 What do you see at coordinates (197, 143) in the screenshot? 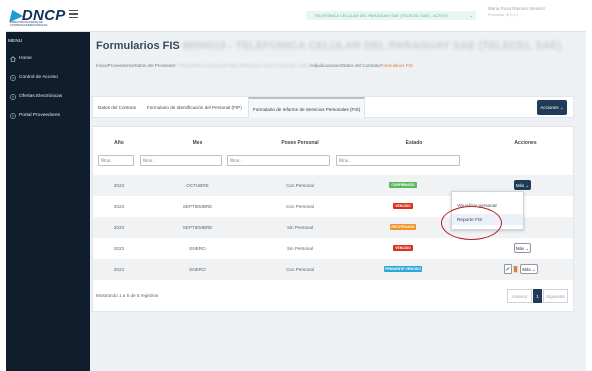
I see `column-header-mes: Mes` at bounding box center [197, 143].